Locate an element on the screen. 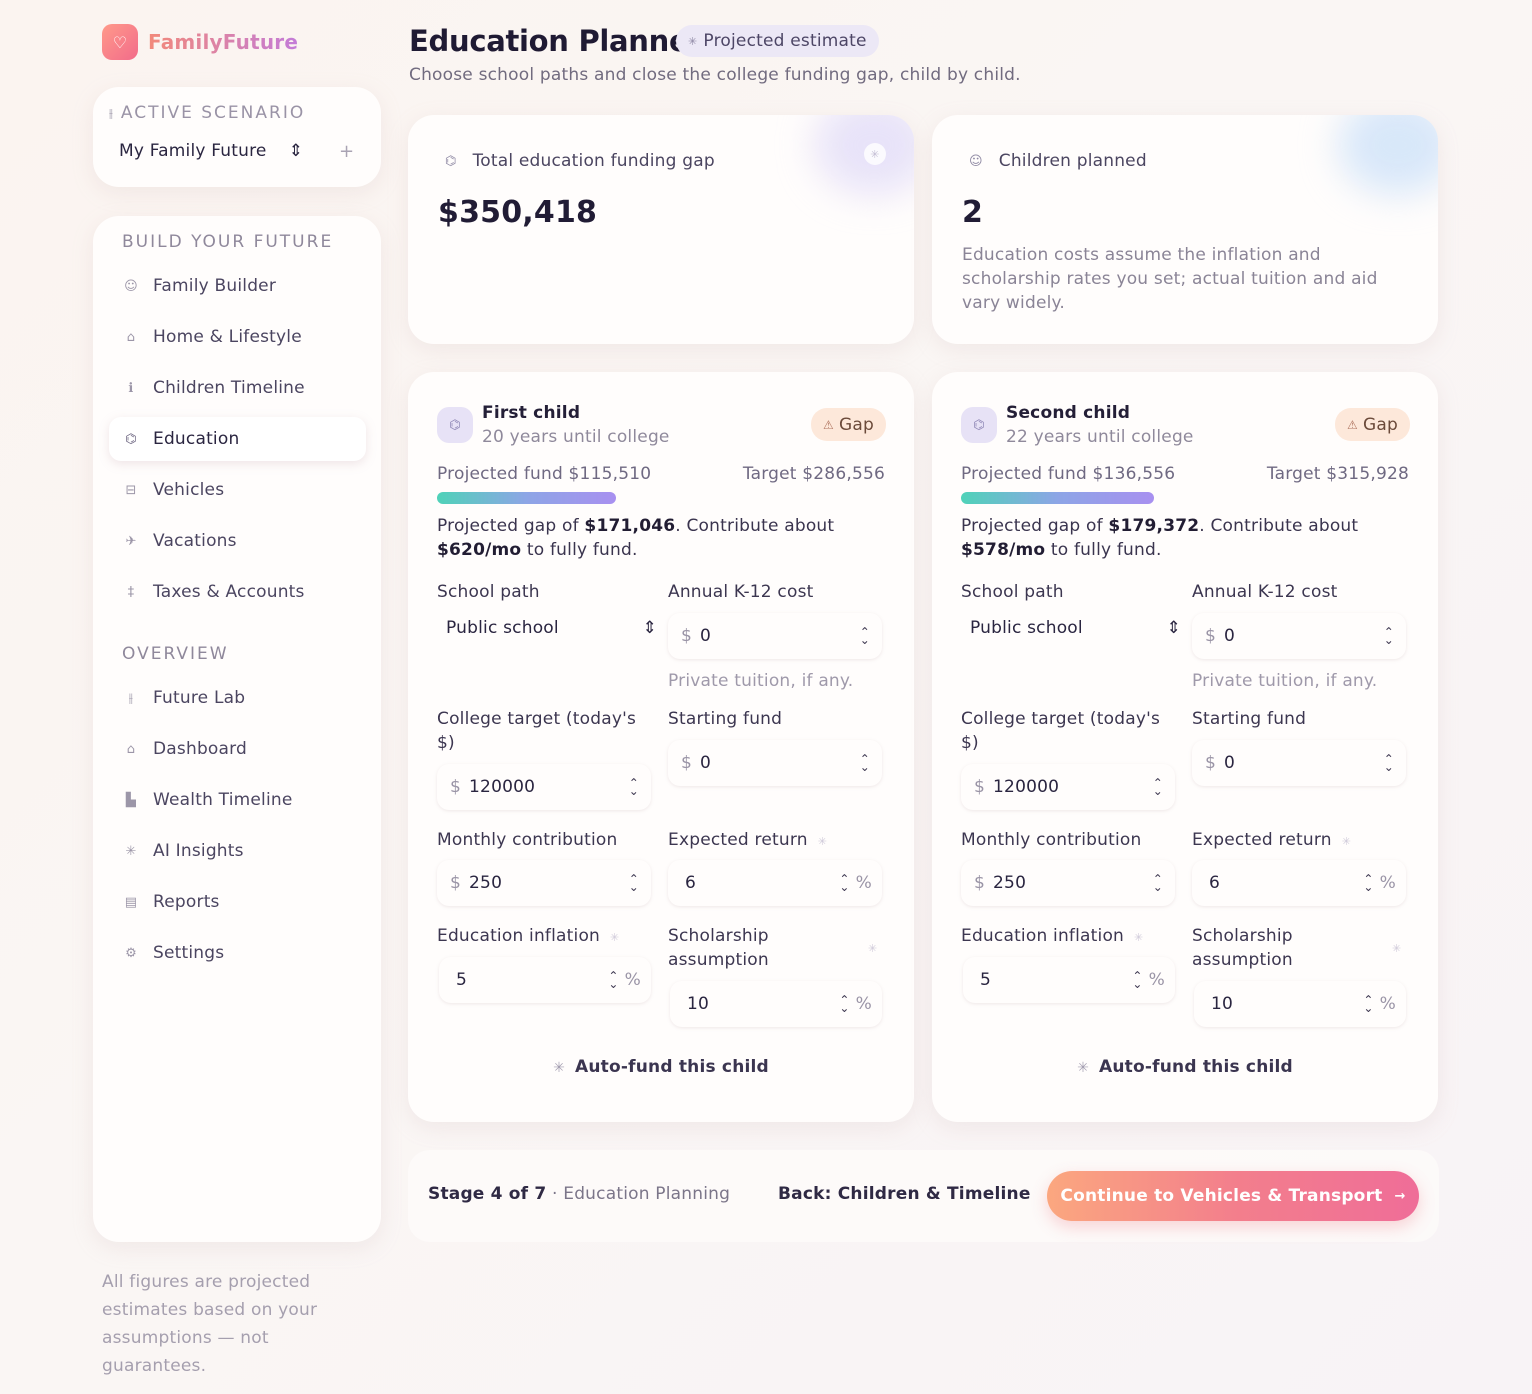 The image size is (1532, 1394). sidebar-item-family-builder: ☺ Family Builder is located at coordinates (237, 286).